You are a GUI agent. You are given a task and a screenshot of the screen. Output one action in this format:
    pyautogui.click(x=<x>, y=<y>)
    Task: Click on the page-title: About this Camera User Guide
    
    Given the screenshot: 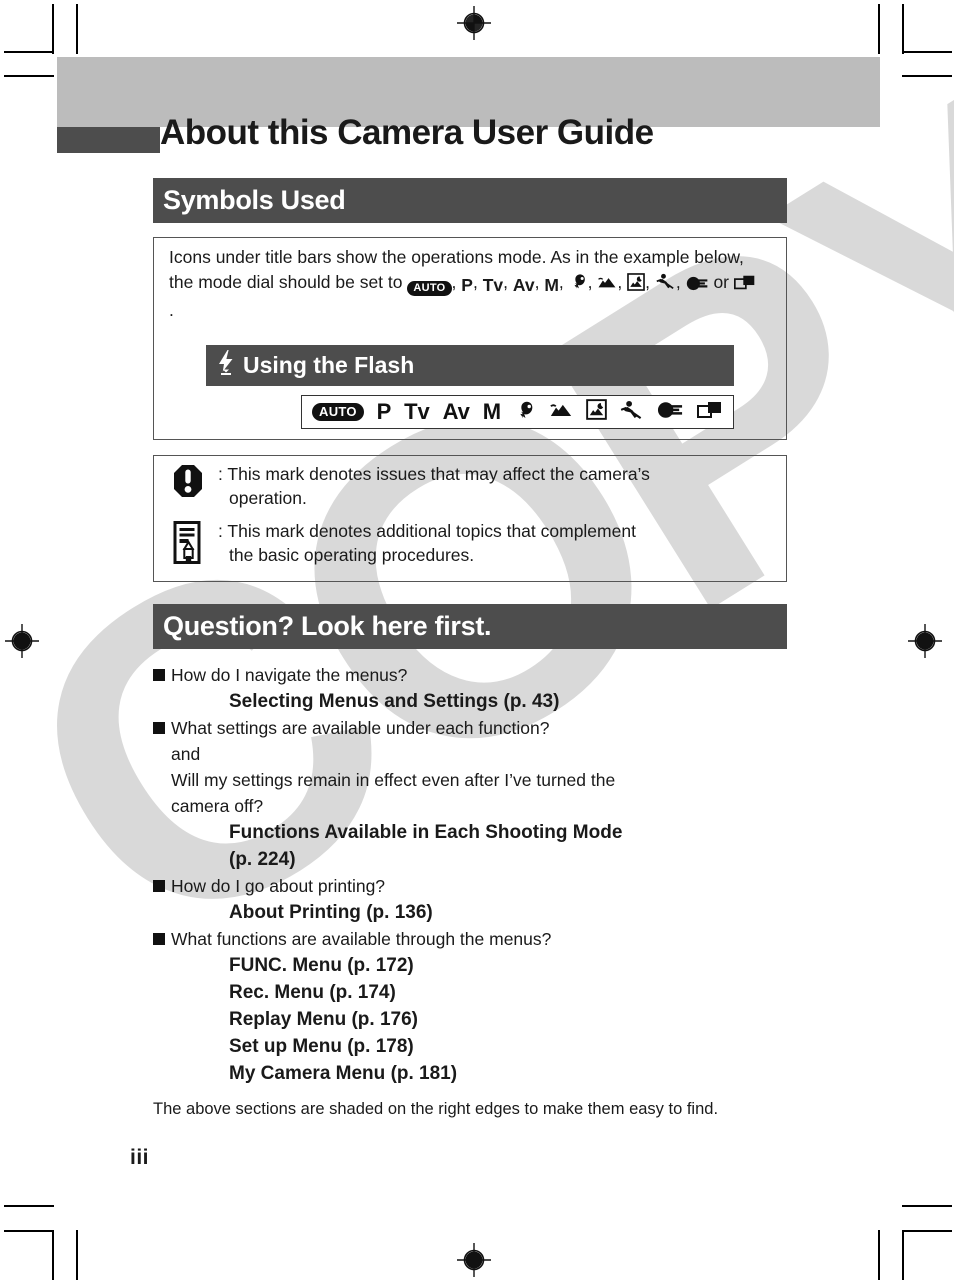 What is the action you would take?
    pyautogui.click(x=407, y=132)
    